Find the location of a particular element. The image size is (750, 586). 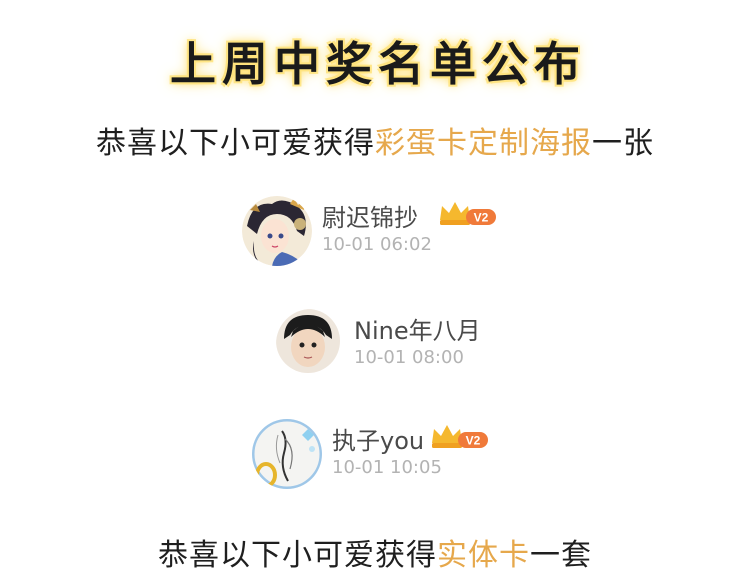

prize-announcement-2: 恭喜以下小可爱获得实体卡一套 is located at coordinates (375, 552).